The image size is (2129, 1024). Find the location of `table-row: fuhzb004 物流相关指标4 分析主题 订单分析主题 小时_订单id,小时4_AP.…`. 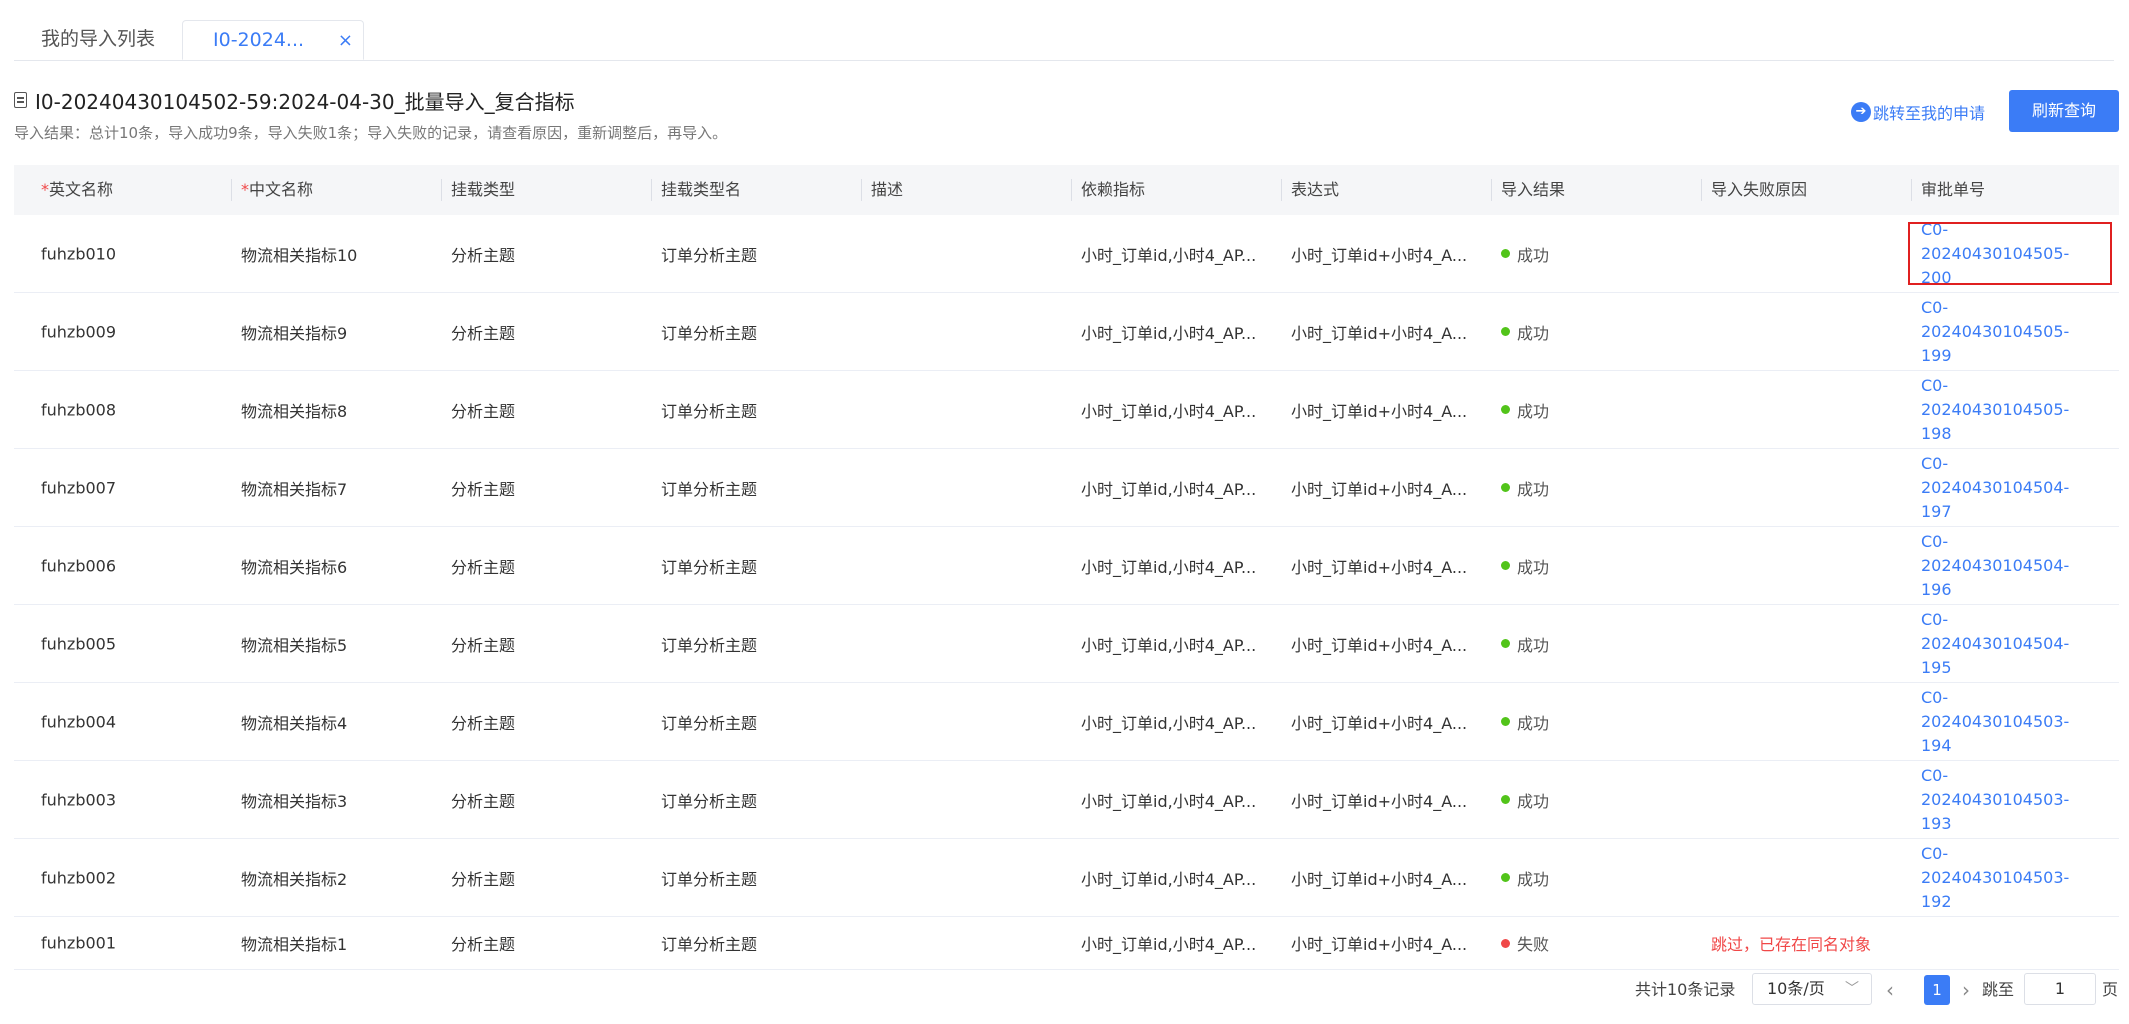

table-row: fuhzb004 物流相关指标4 分析主题 订单分析主题 小时_订单id,小时4_AP.… is located at coordinates (1066, 722).